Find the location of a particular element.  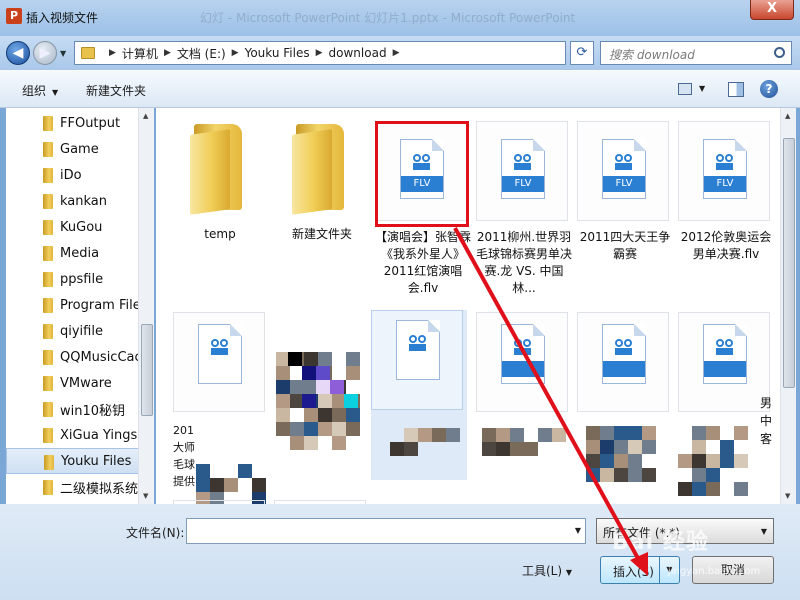

close-button: X is located at coordinates (772, 10).